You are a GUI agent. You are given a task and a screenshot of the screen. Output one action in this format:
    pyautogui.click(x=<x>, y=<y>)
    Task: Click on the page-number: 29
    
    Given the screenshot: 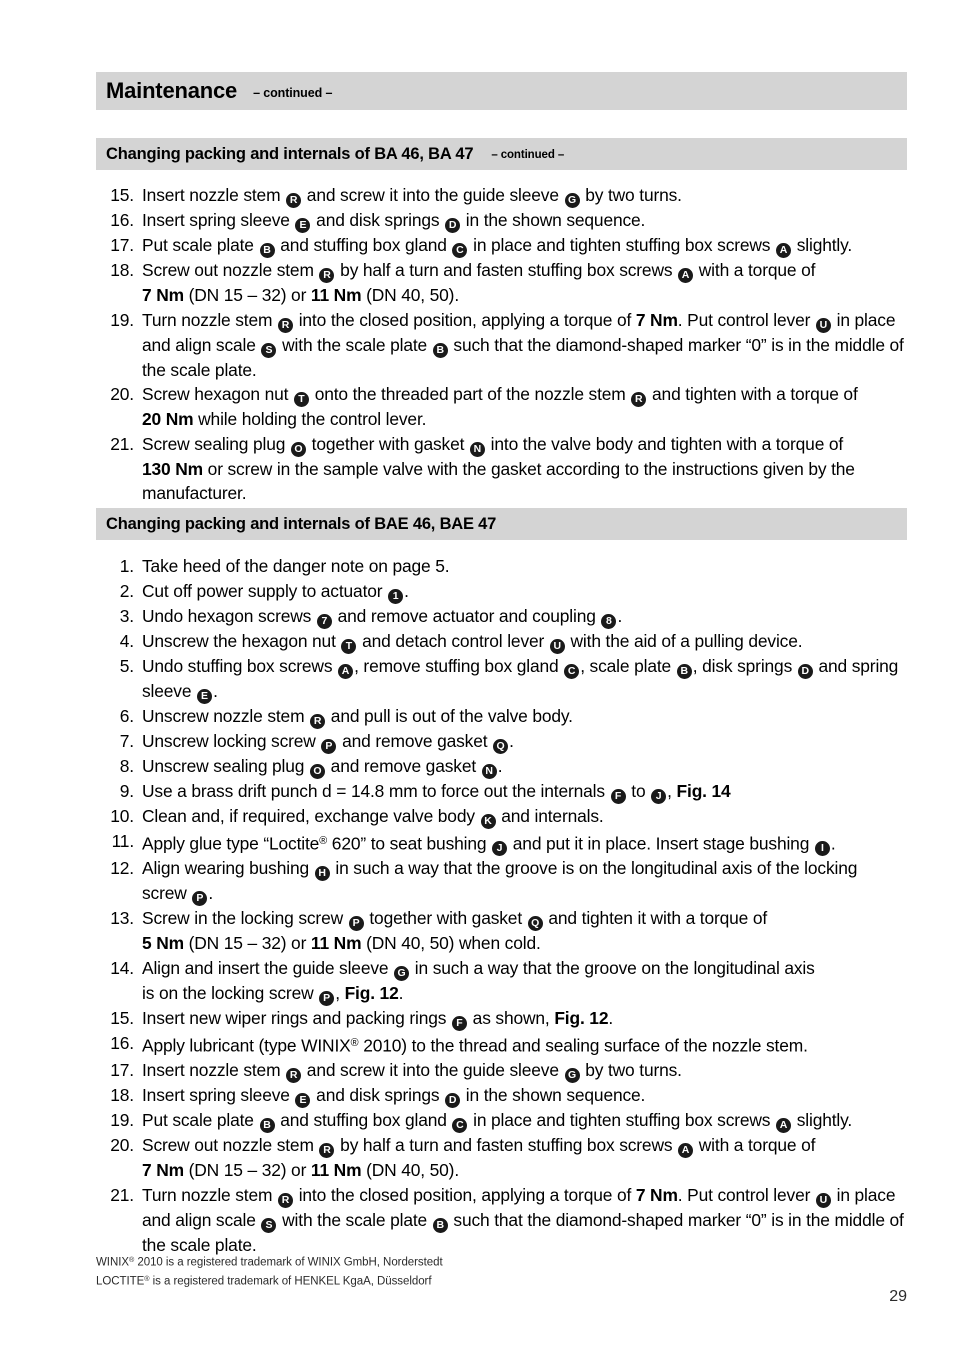 What is the action you would take?
    pyautogui.click(x=898, y=1296)
    